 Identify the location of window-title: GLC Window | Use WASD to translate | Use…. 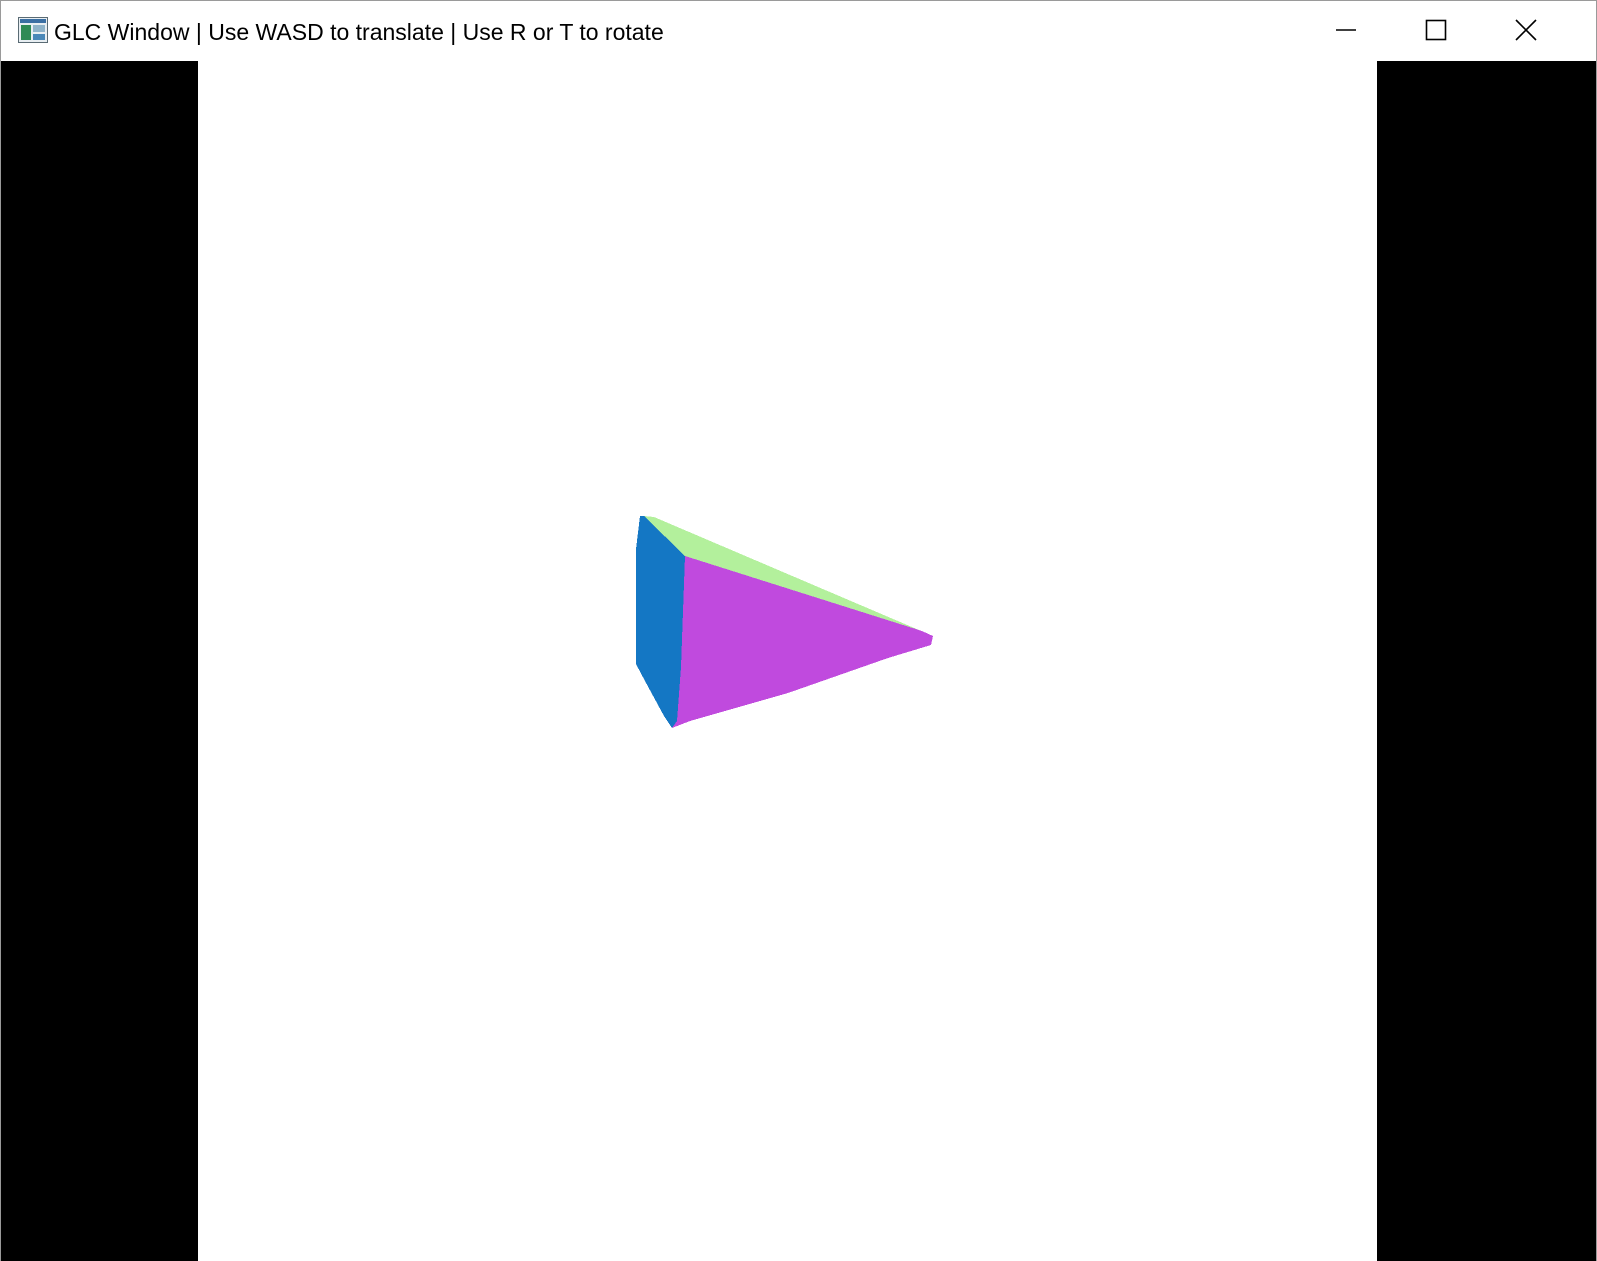
(359, 32).